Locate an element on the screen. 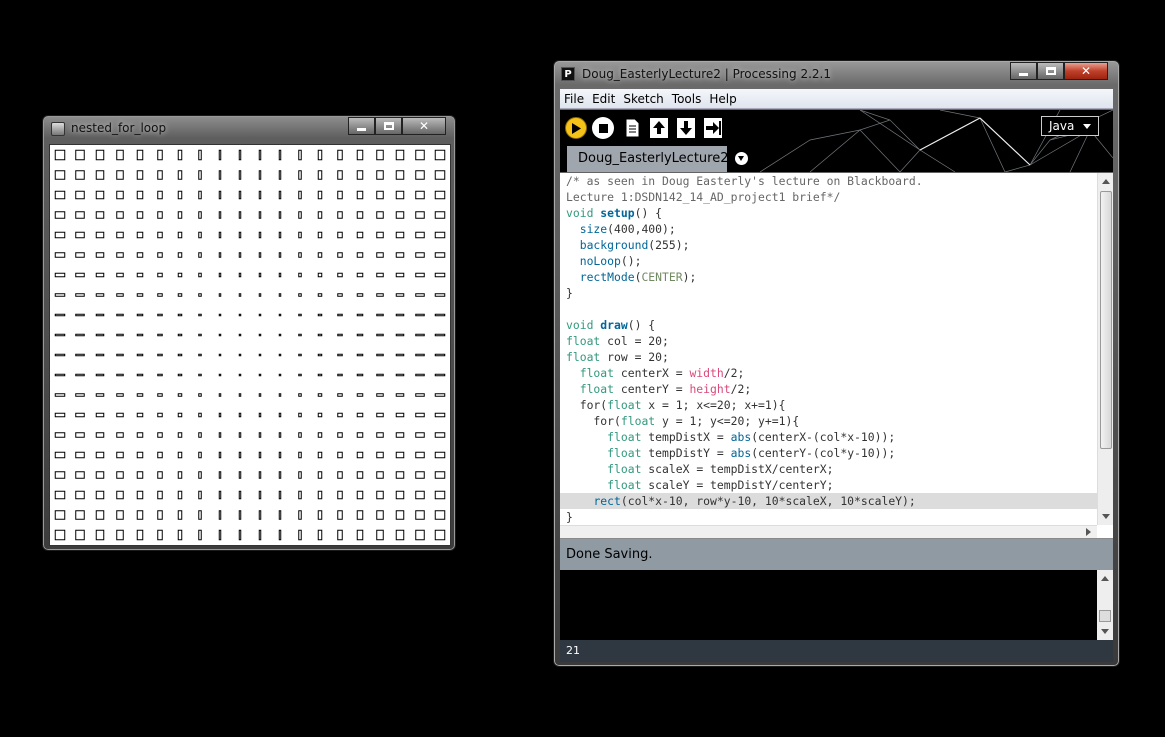 This screenshot has width=1165, height=737. run-button is located at coordinates (576, 128).